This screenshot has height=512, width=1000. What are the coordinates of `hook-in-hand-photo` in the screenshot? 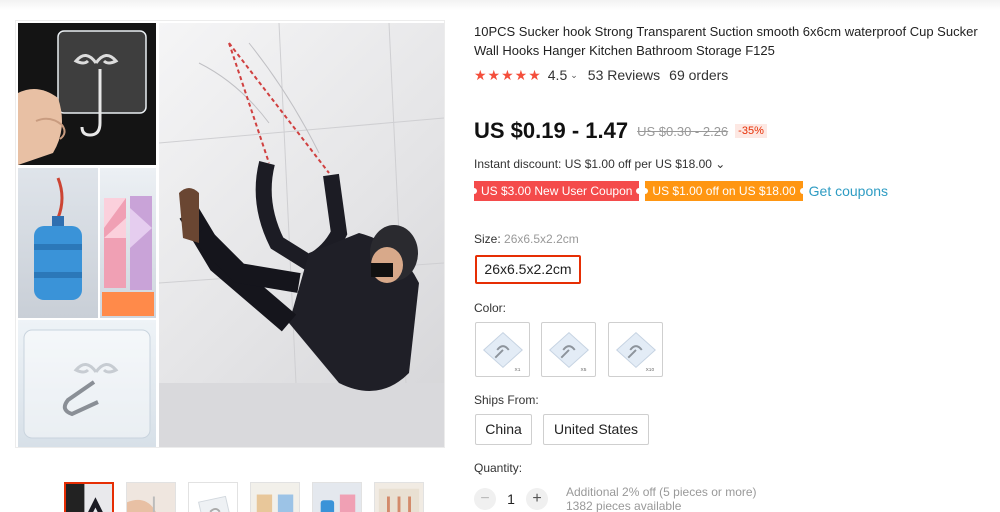 It's located at (87, 94).